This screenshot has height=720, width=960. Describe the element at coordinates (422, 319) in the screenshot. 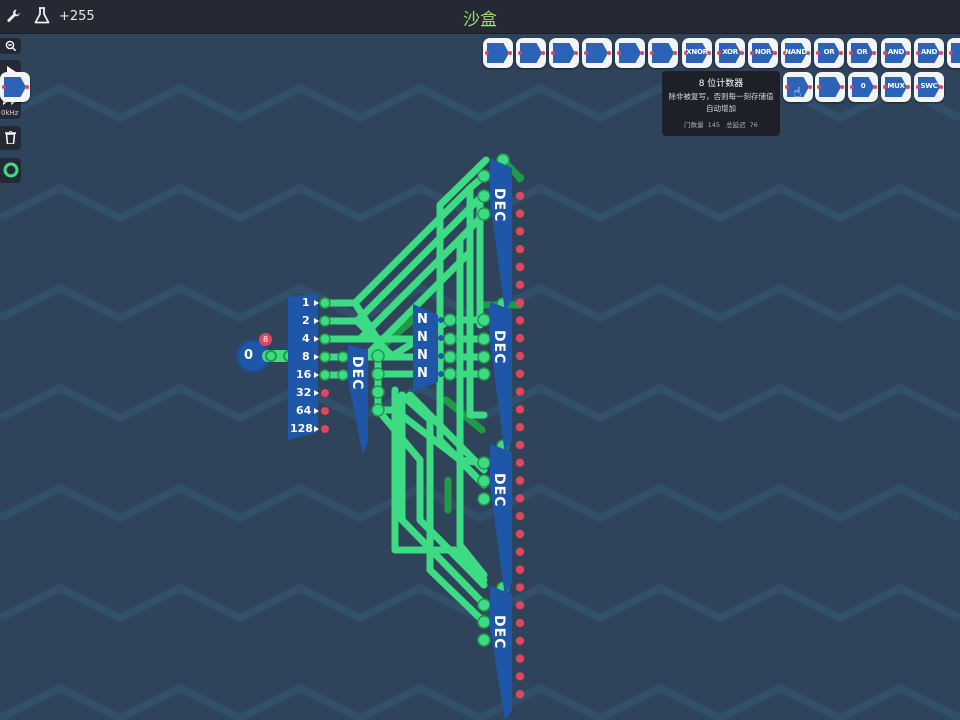

I see `not-gate-label-1: N` at that location.